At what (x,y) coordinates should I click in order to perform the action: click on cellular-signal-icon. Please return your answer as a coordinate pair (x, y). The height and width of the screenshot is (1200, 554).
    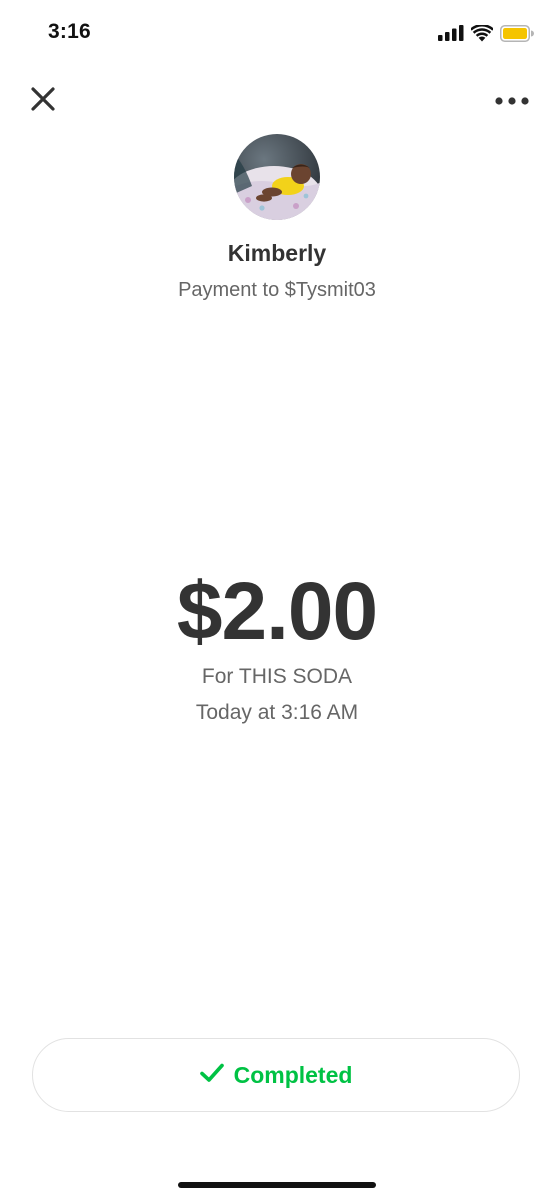
    Looking at the image, I should click on (451, 33).